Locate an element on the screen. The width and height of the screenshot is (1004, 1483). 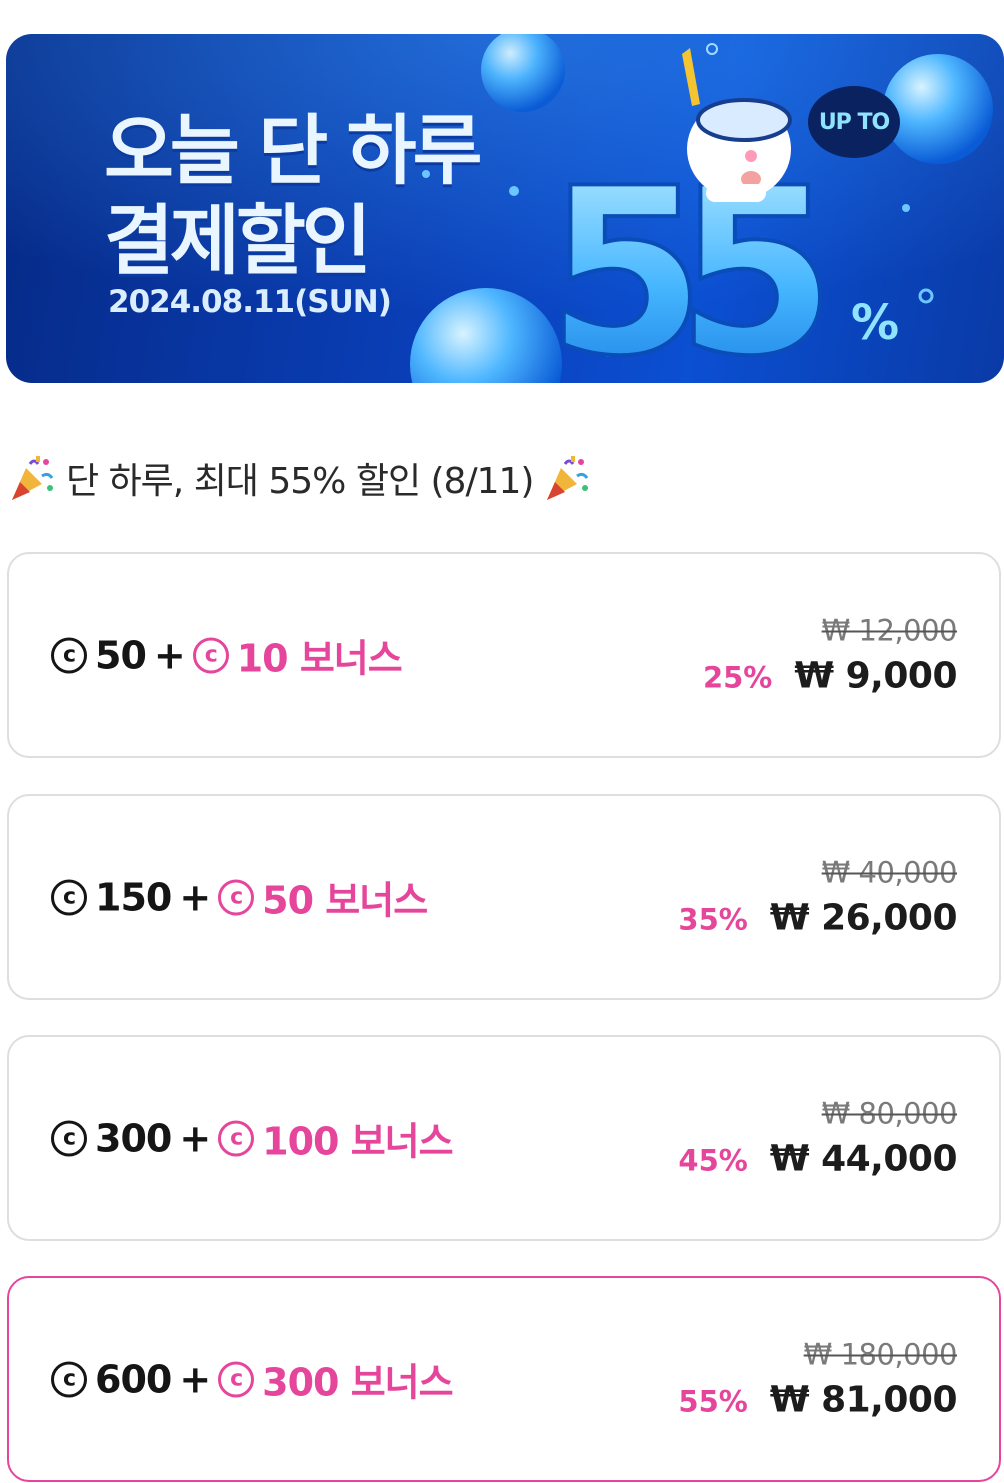
coin-amount: 50 is located at coordinates (121, 655).